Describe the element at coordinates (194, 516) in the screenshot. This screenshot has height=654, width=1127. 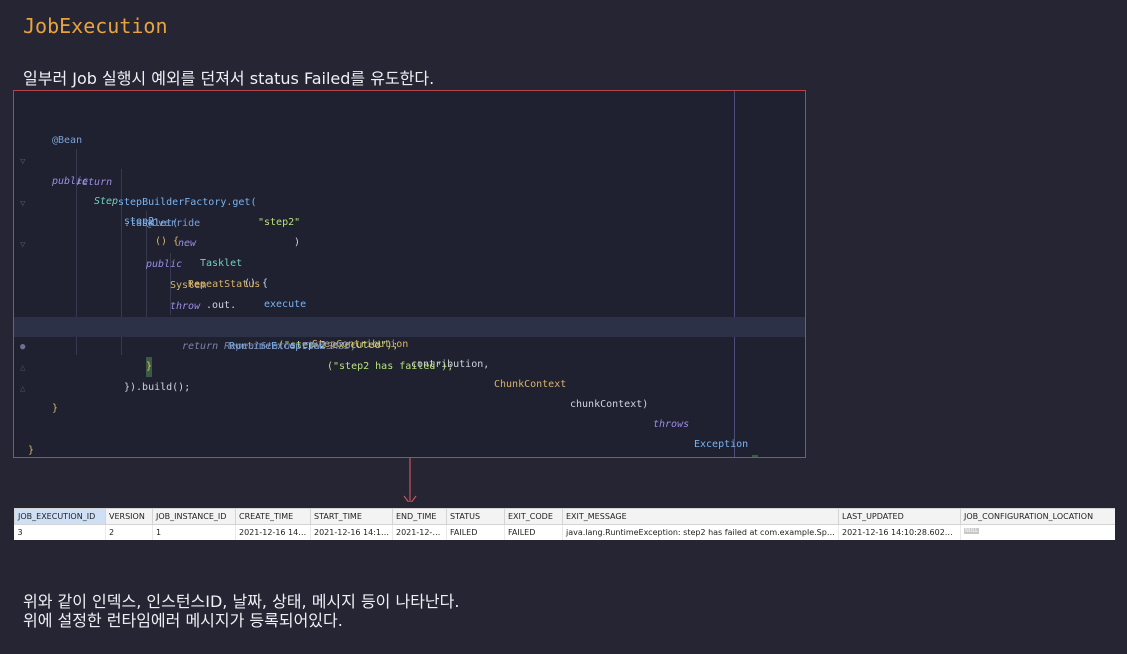
I see `column-header: JOB_INSTANCE_ID` at that location.